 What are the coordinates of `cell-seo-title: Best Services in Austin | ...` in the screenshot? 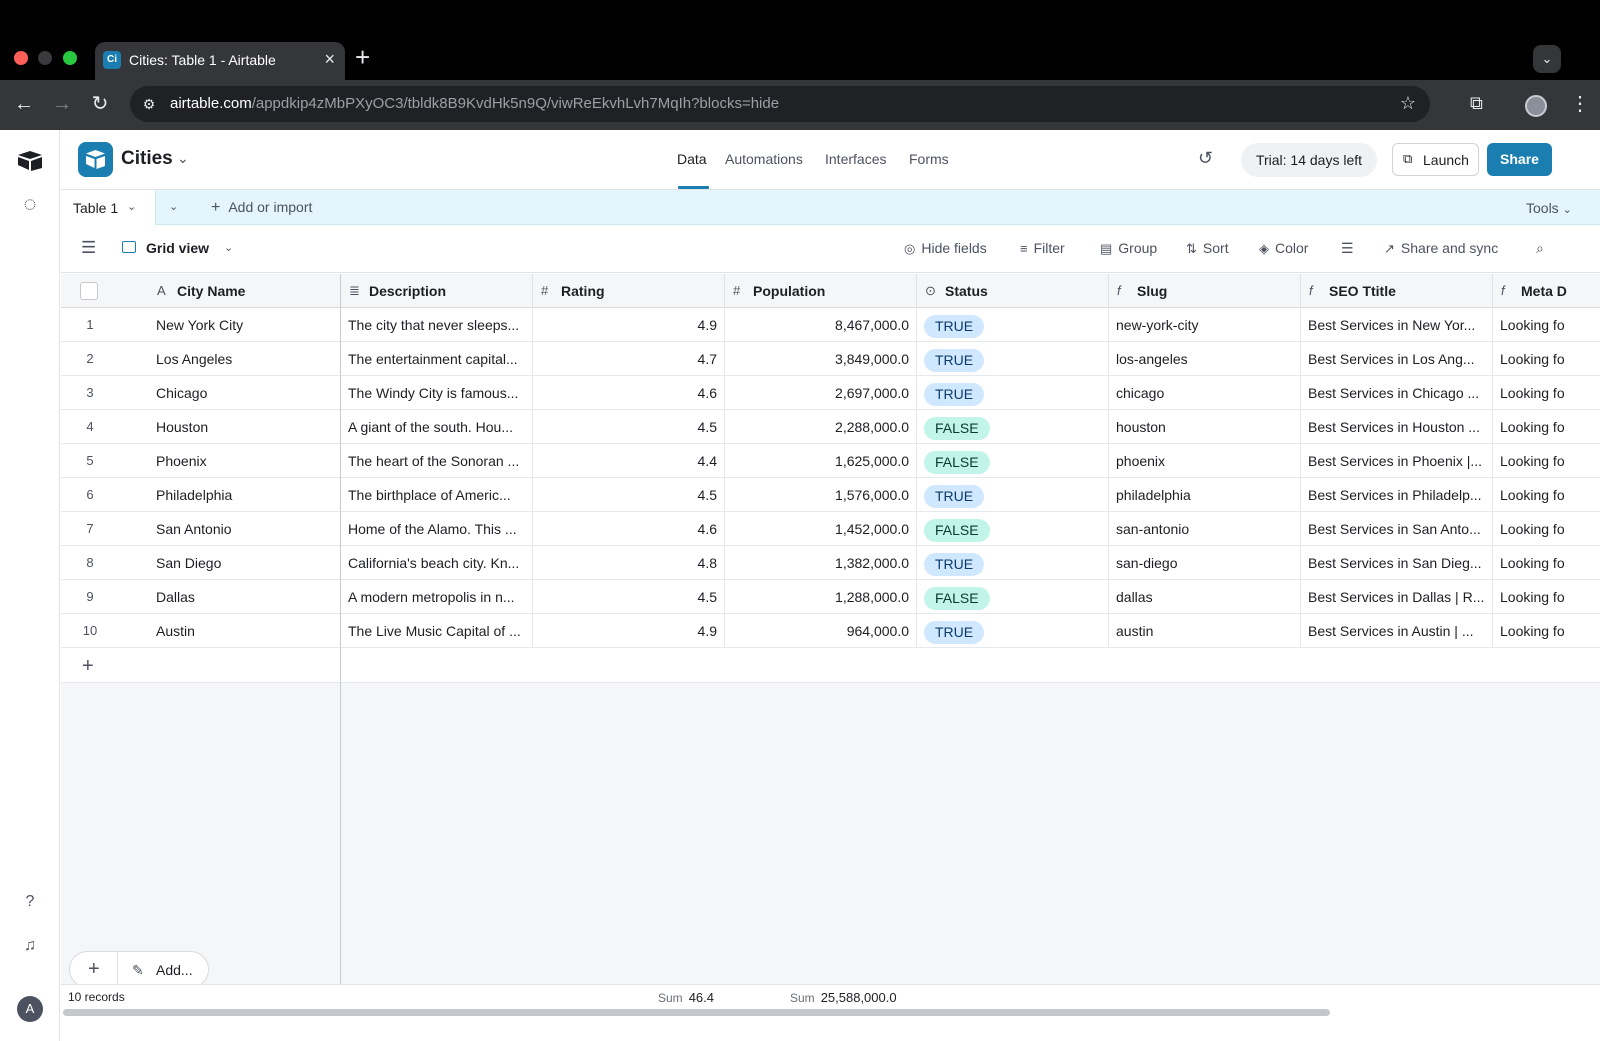 It's located at (1397, 631).